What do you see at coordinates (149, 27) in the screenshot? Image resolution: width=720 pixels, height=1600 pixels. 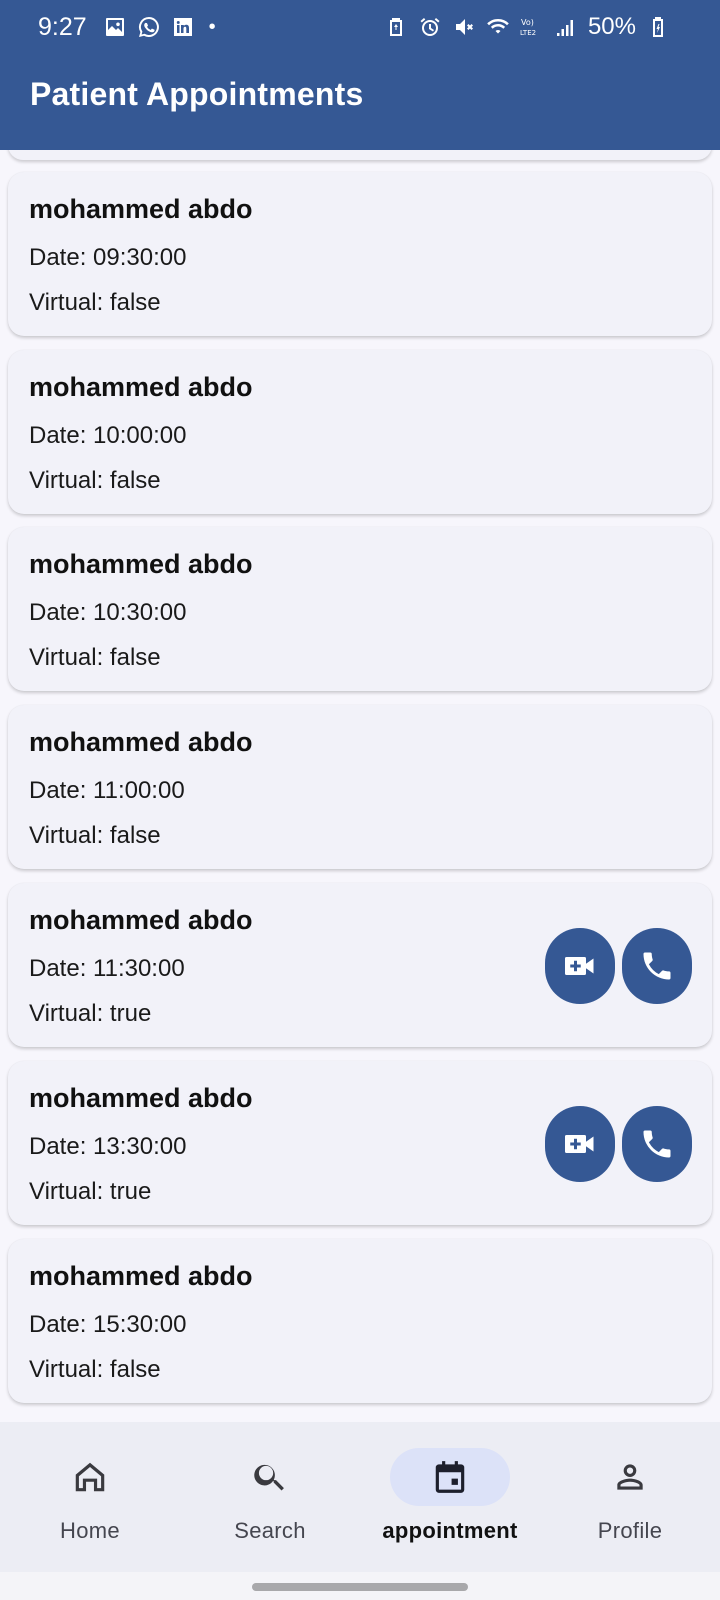 I see `whatsapp-icon` at bounding box center [149, 27].